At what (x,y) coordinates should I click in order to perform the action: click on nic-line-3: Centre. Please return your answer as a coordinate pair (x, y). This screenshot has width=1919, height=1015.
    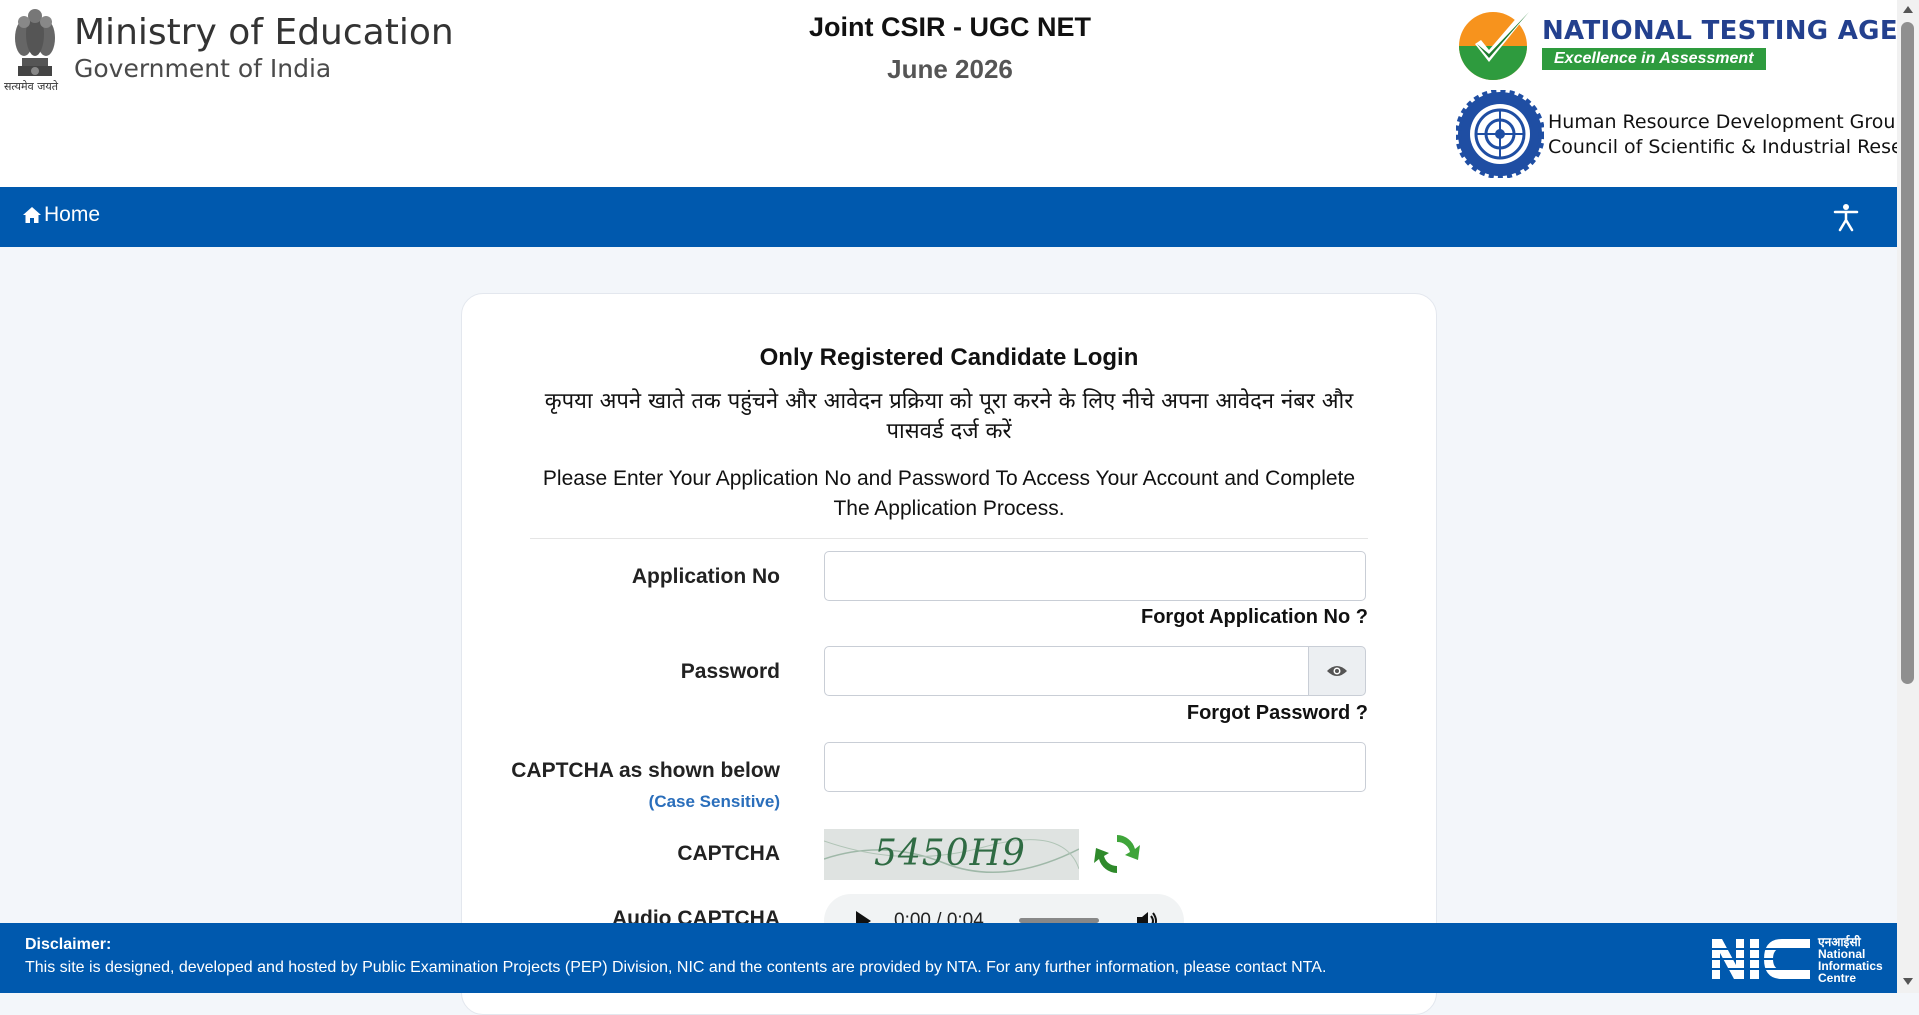
    Looking at the image, I should click on (1837, 978).